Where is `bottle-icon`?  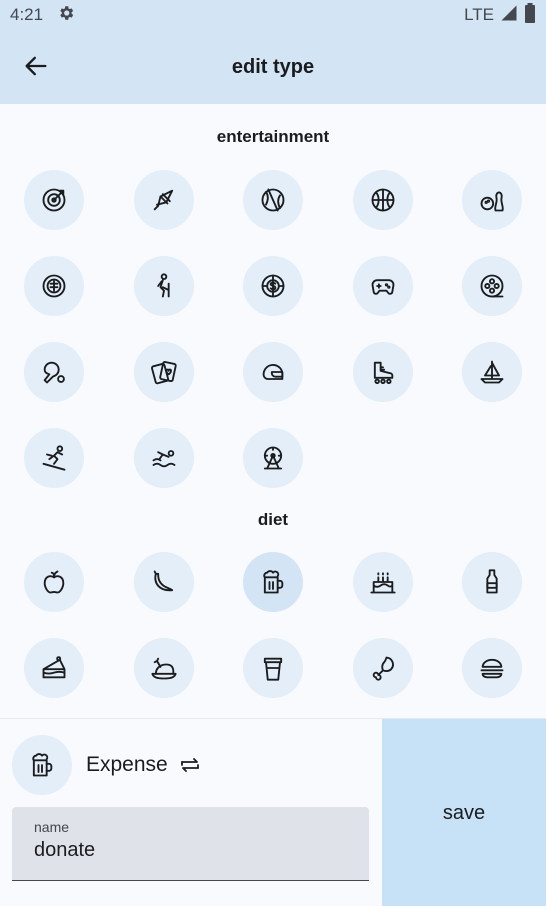 bottle-icon is located at coordinates (492, 581).